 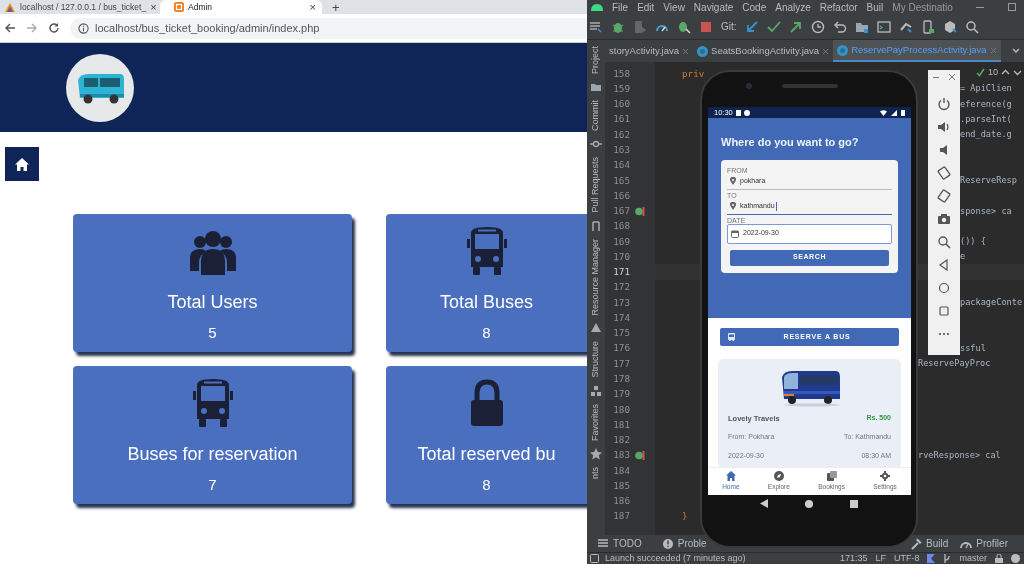 What do you see at coordinates (621, 302) in the screenshot?
I see `line-number: 173` at bounding box center [621, 302].